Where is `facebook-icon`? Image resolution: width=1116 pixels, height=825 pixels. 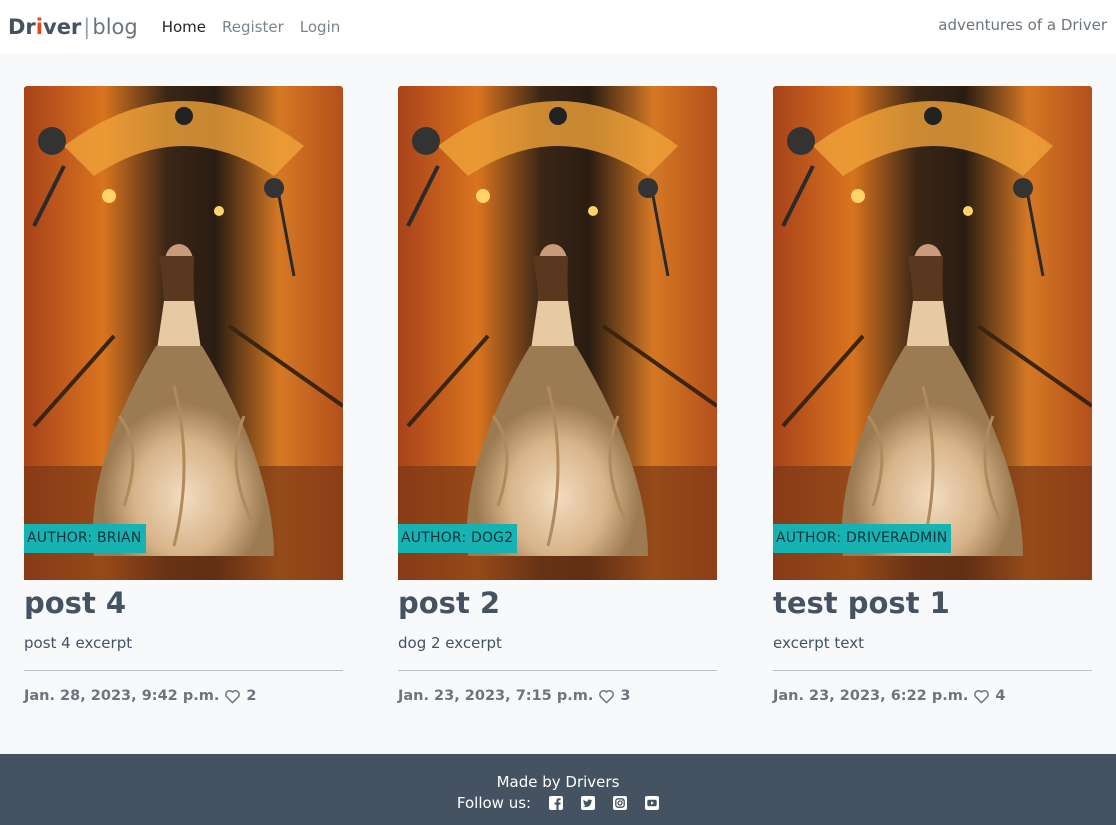 facebook-icon is located at coordinates (556, 803).